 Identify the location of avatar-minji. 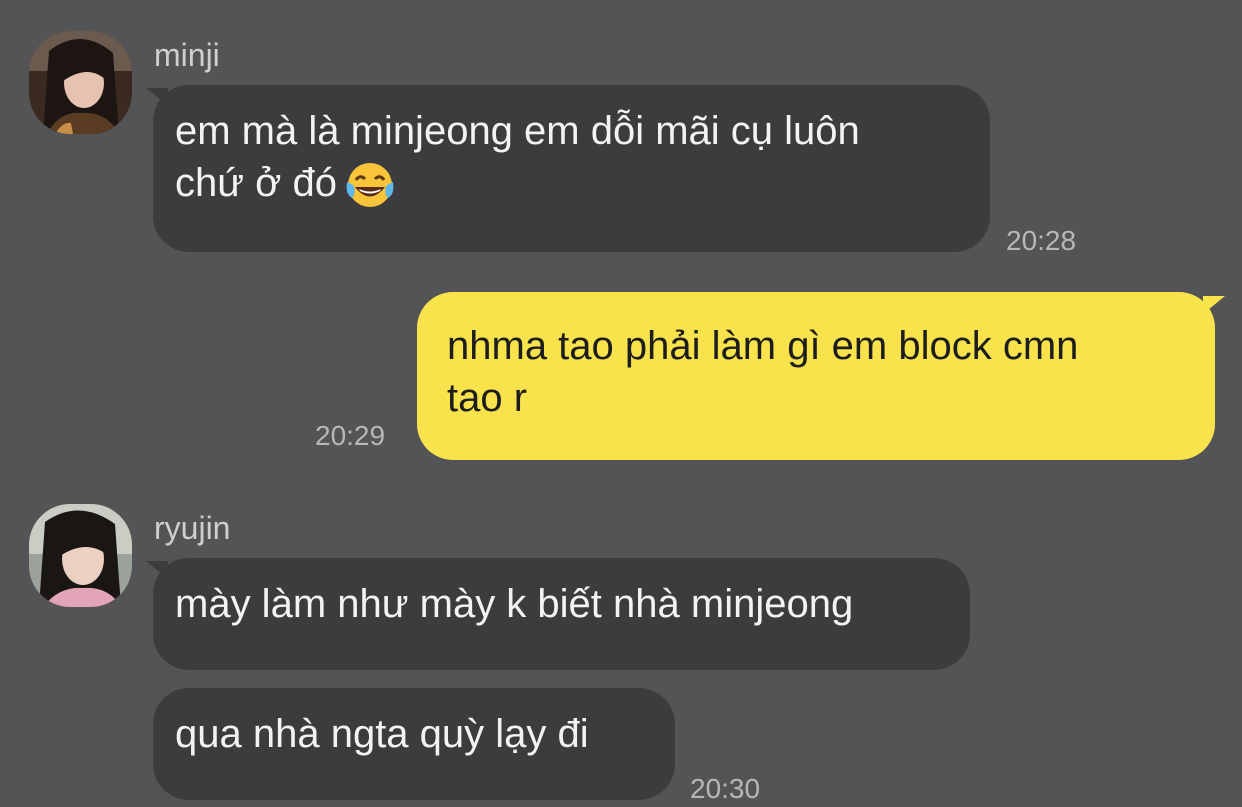
(80, 82).